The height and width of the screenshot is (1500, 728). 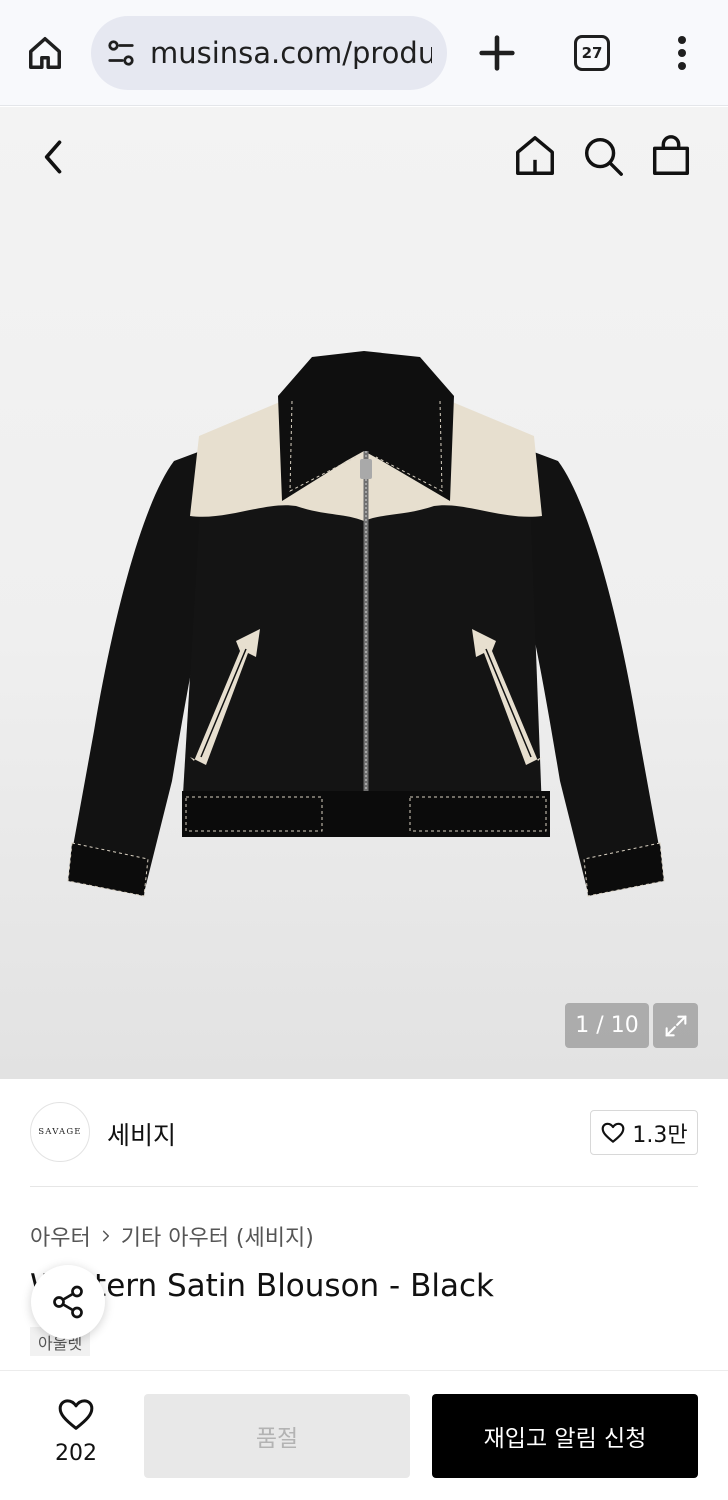 What do you see at coordinates (682, 53) in the screenshot?
I see `more-vert-icon` at bounding box center [682, 53].